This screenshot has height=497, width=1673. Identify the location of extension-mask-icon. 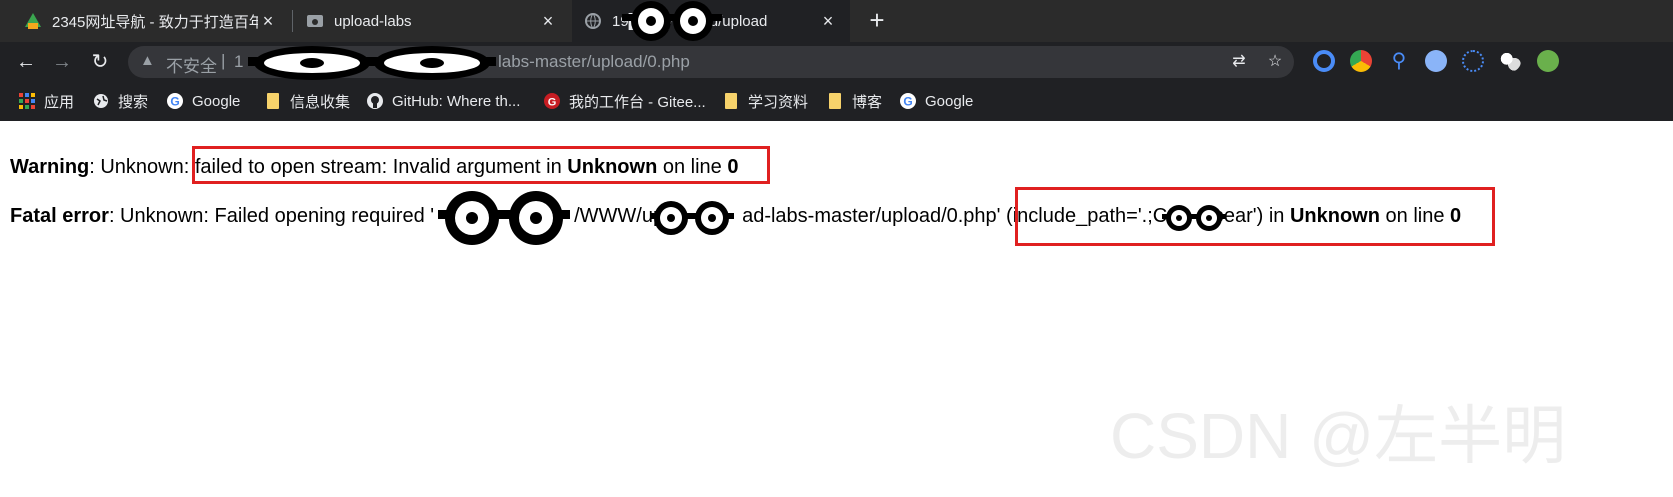
(1548, 61).